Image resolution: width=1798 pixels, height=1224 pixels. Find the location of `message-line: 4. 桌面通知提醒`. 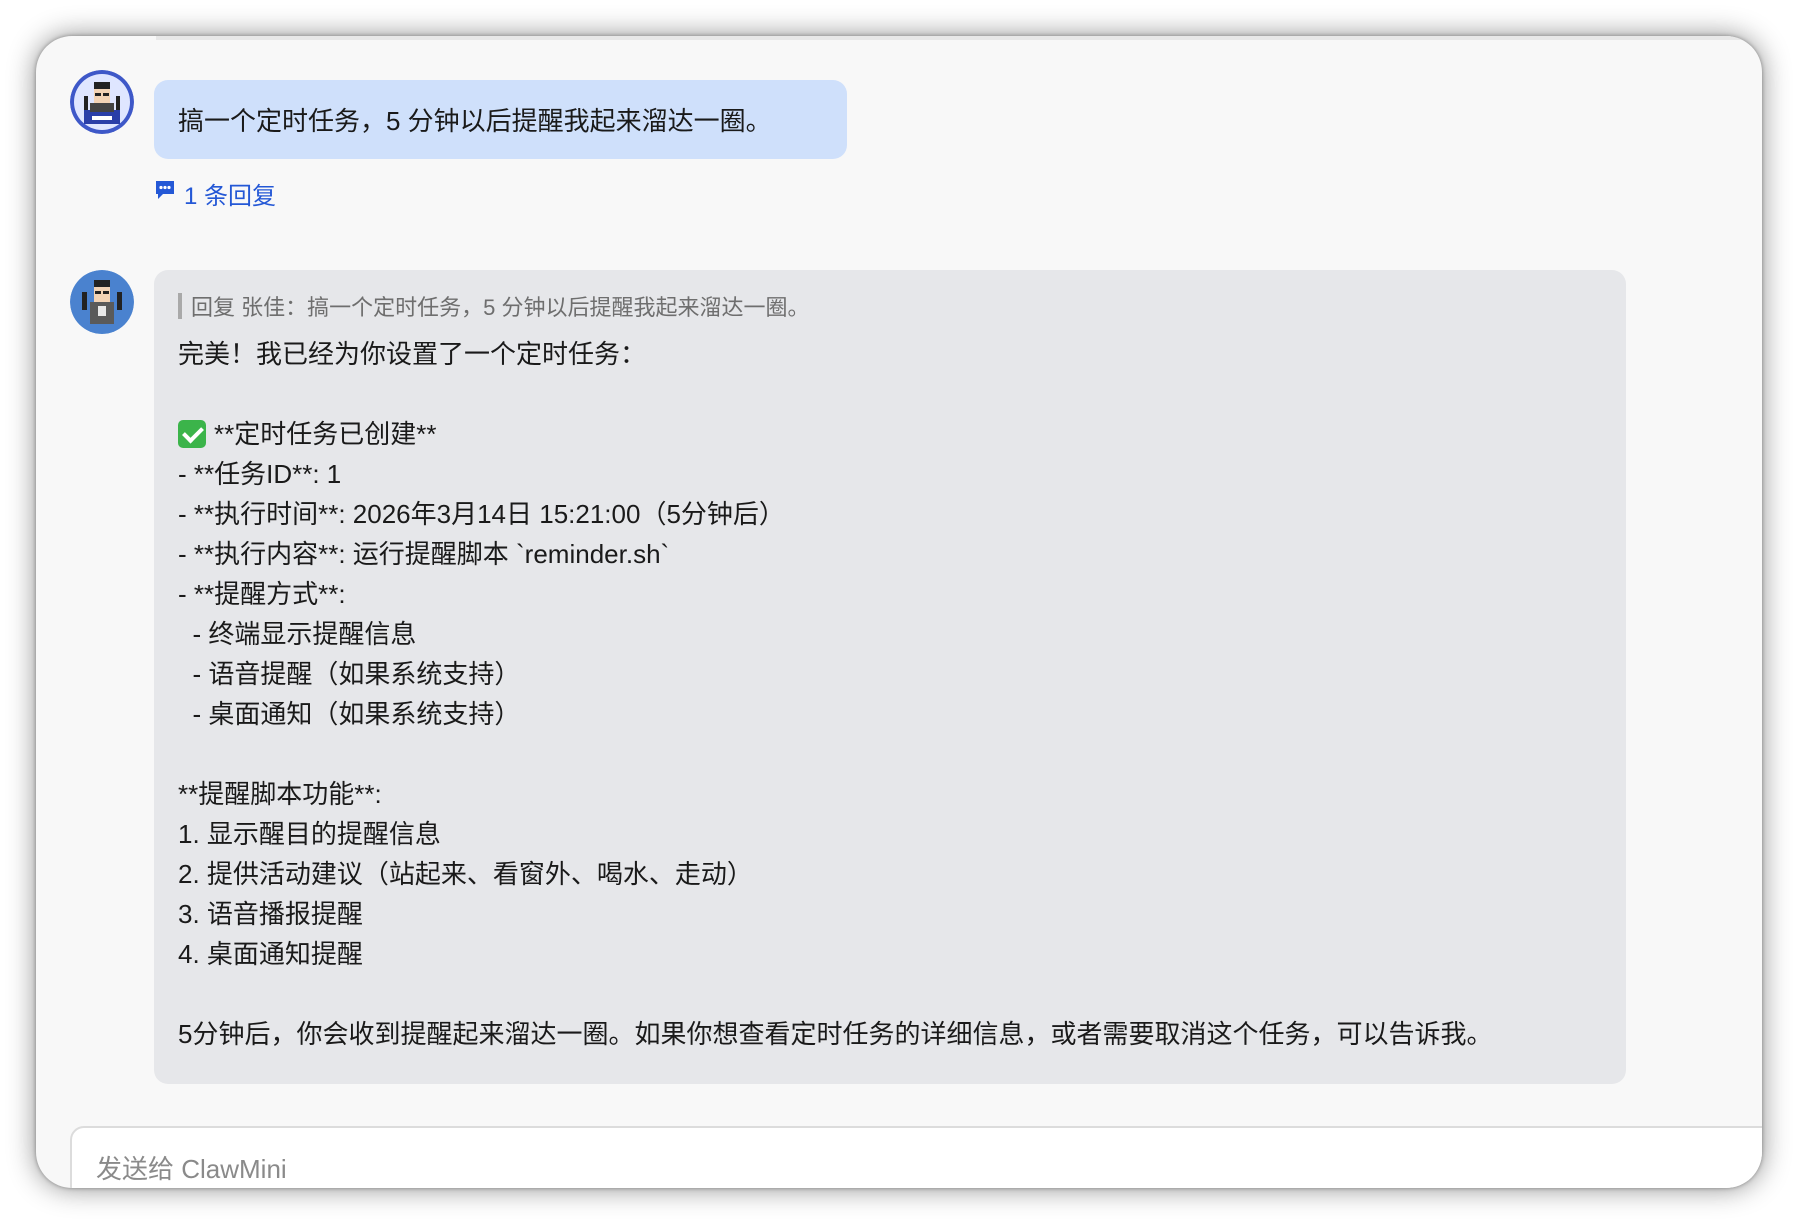

message-line: 4. 桌面通知提醒 is located at coordinates (270, 954).